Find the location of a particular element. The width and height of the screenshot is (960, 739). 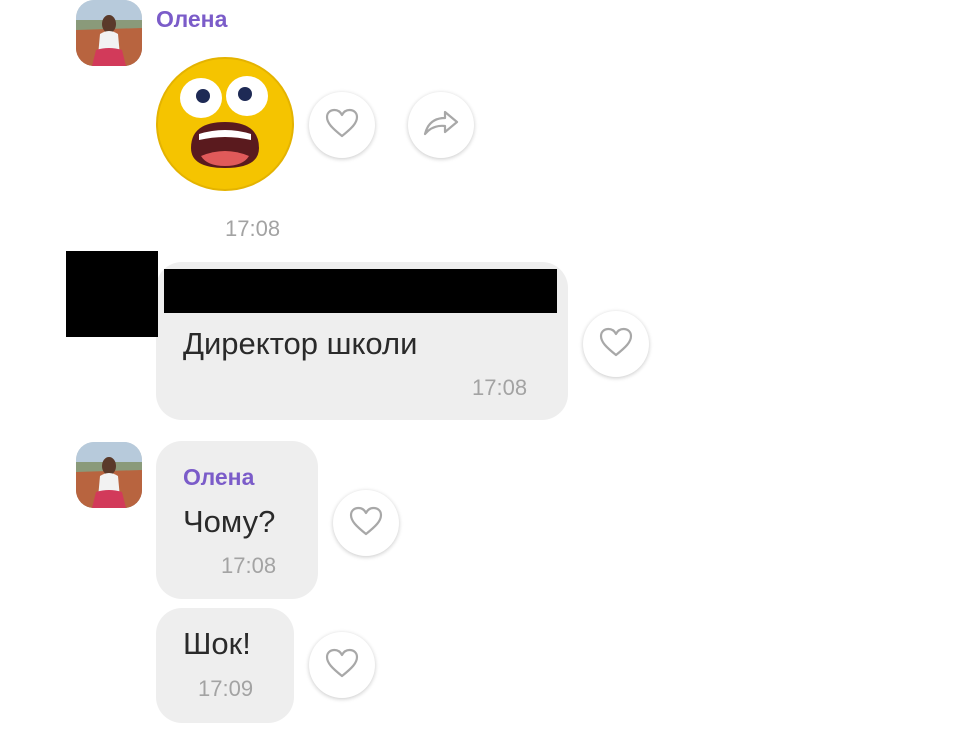

redacted-reply-preview is located at coordinates (360, 291).